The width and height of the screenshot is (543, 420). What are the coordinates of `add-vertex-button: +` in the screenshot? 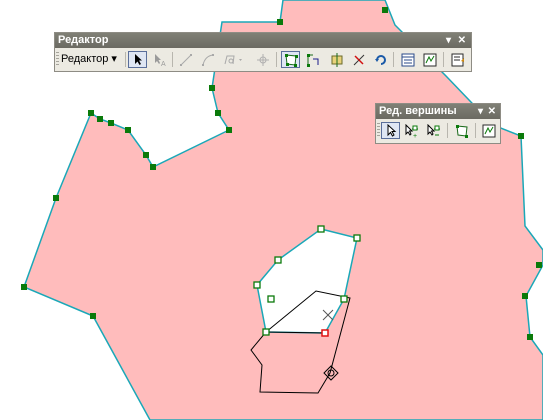 It's located at (411, 130).